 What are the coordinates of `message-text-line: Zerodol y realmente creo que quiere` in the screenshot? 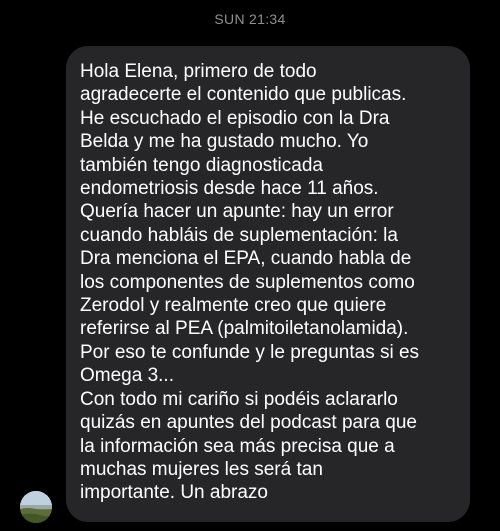 It's located at (233, 306).